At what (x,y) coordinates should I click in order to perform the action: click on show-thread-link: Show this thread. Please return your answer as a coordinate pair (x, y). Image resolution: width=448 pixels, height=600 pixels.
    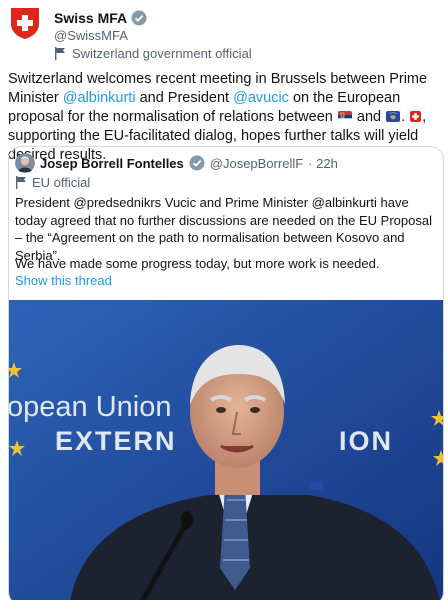
    Looking at the image, I should click on (63, 280).